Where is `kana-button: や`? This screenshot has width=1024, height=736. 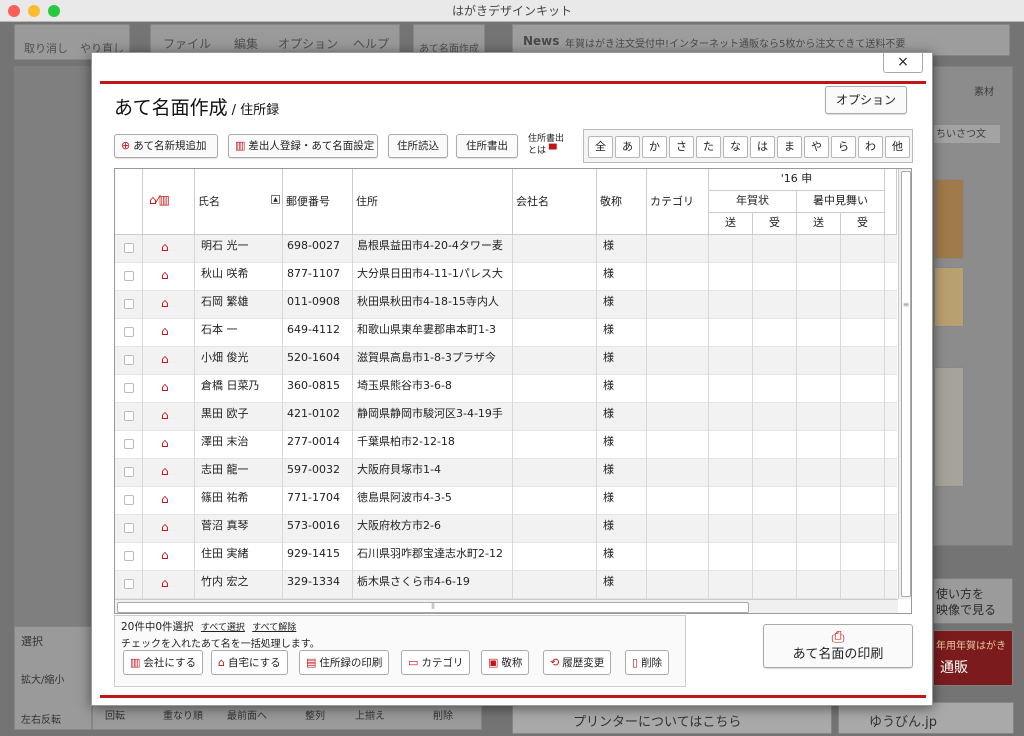
kana-button: や is located at coordinates (816, 147).